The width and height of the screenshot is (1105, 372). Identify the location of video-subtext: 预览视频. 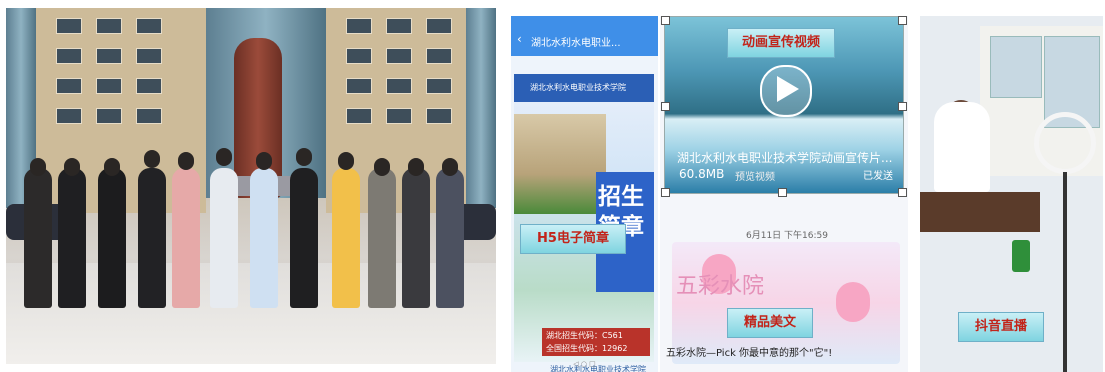
(755, 177).